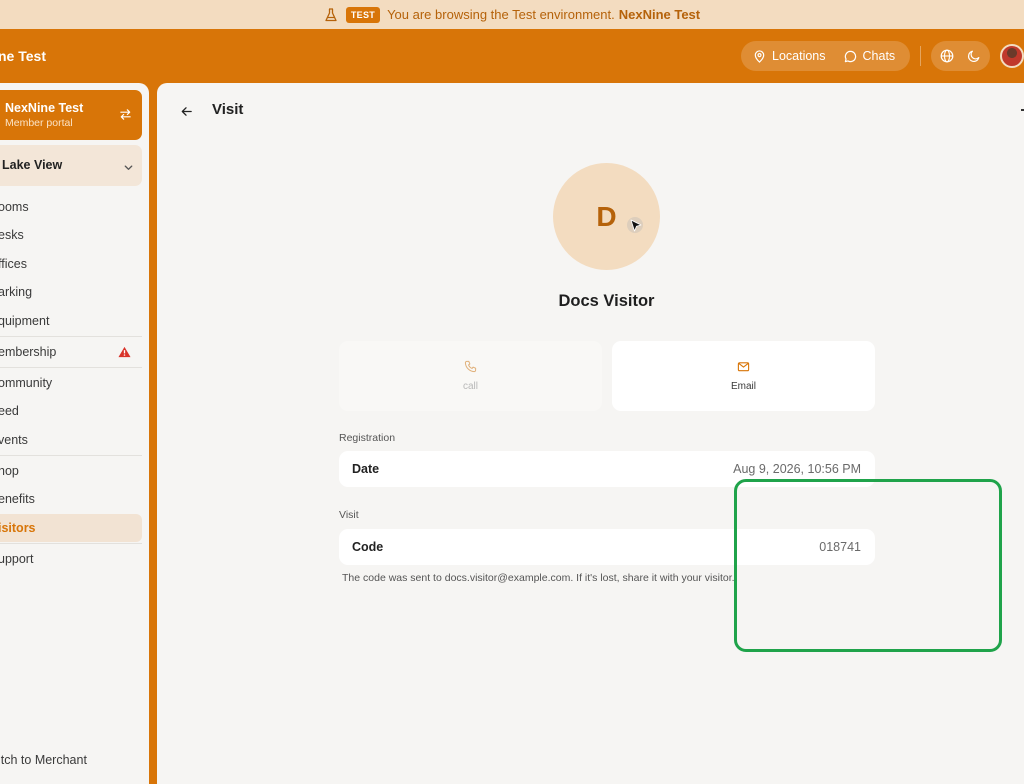 The width and height of the screenshot is (1024, 784). Describe the element at coordinates (759, 56) in the screenshot. I see `map-pin-icon` at that location.